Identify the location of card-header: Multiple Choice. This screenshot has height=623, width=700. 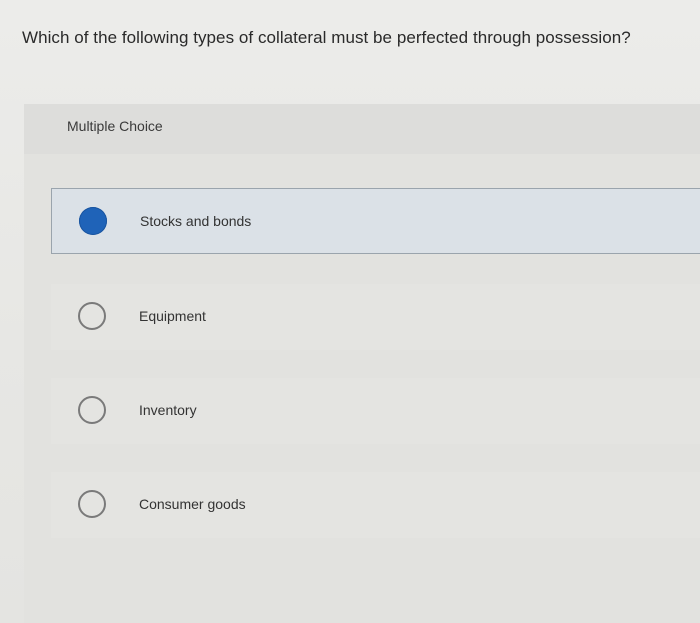
(362, 129).